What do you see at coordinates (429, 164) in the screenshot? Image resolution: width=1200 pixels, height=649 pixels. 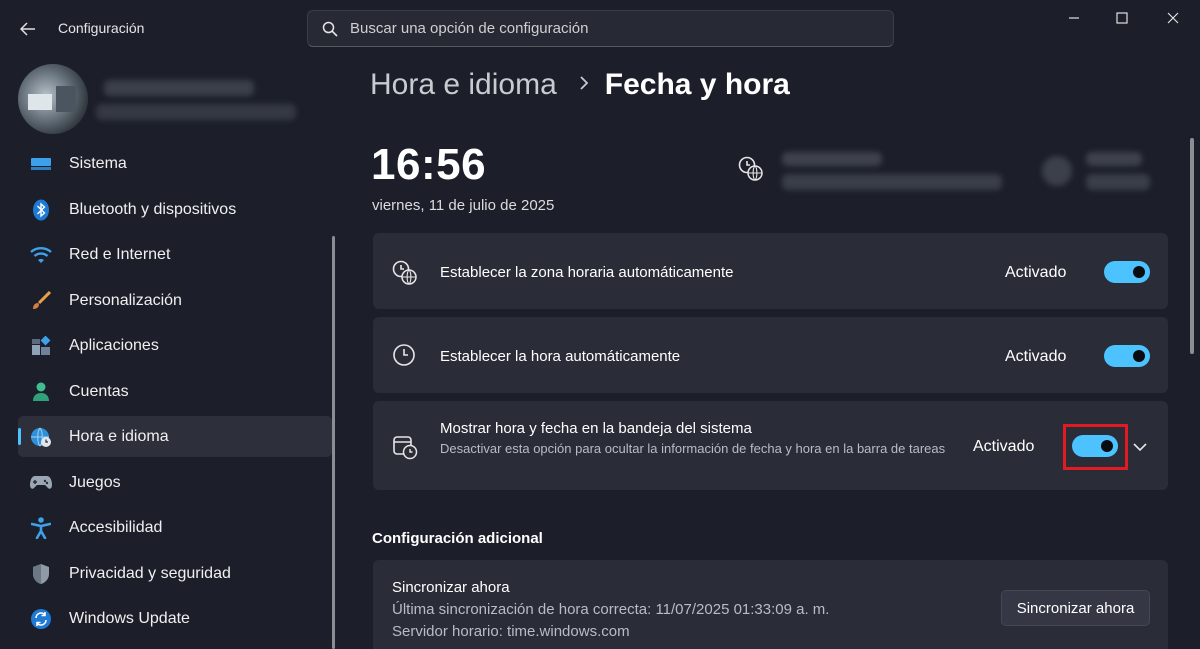 I see `current-time: 16:56` at bounding box center [429, 164].